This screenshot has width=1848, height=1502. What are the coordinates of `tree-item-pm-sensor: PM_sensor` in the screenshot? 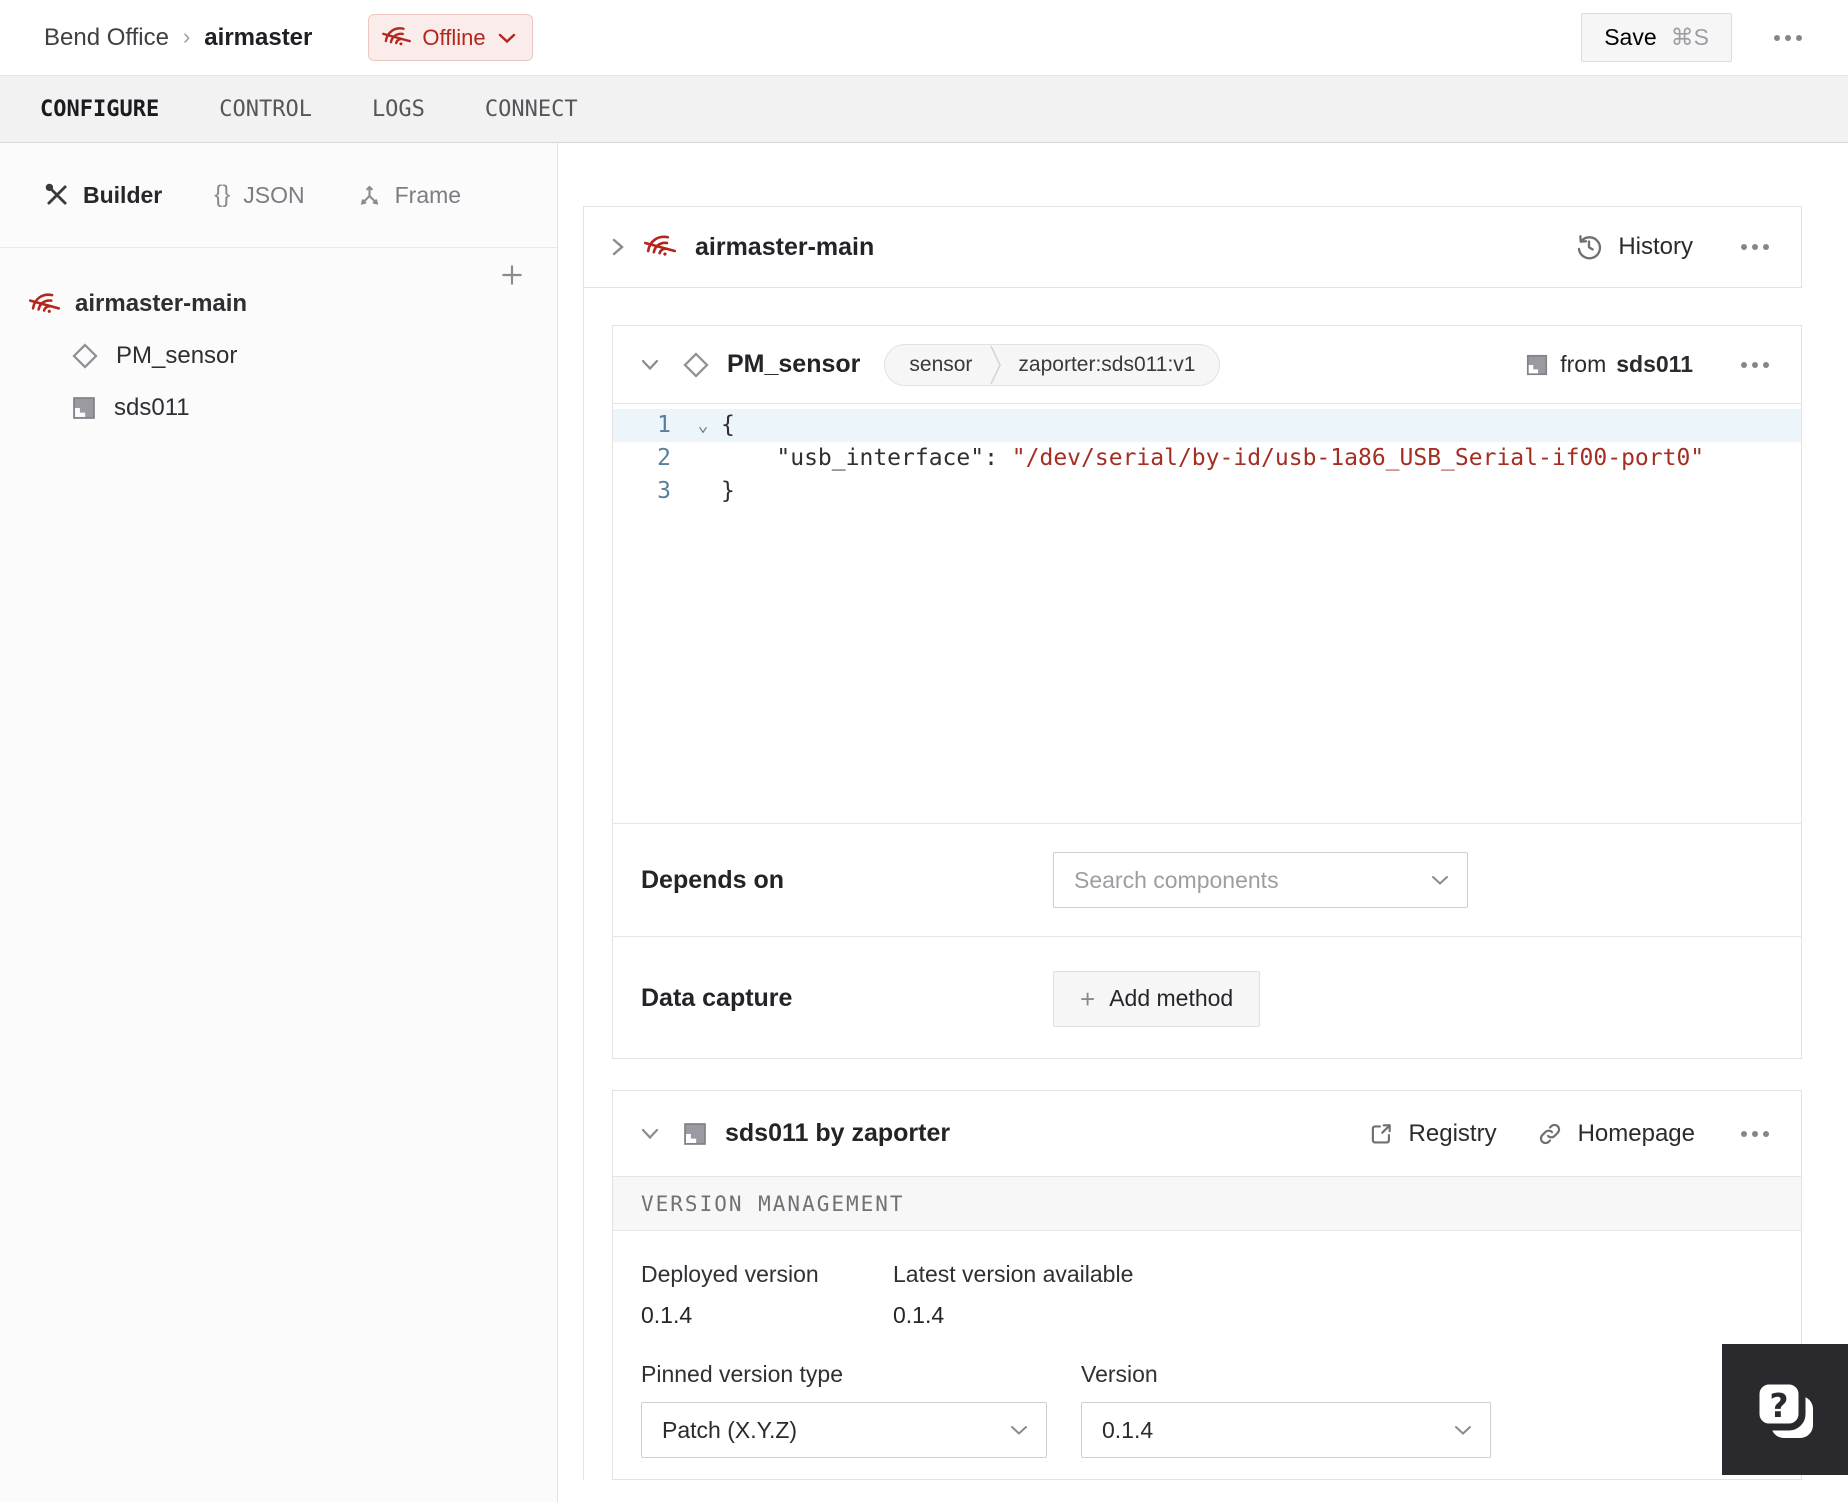 It's located at (278, 356).